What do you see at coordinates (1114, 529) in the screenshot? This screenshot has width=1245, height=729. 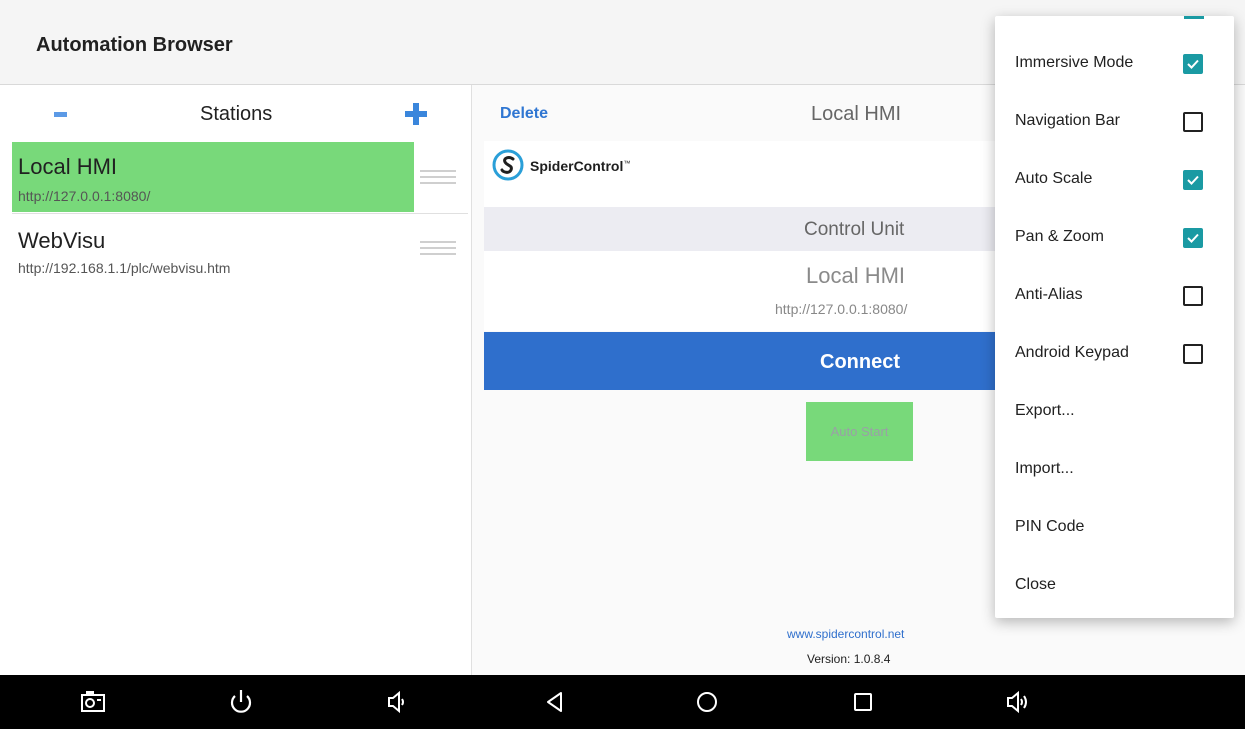 I see `menu-item-pin-code: PIN Code` at bounding box center [1114, 529].